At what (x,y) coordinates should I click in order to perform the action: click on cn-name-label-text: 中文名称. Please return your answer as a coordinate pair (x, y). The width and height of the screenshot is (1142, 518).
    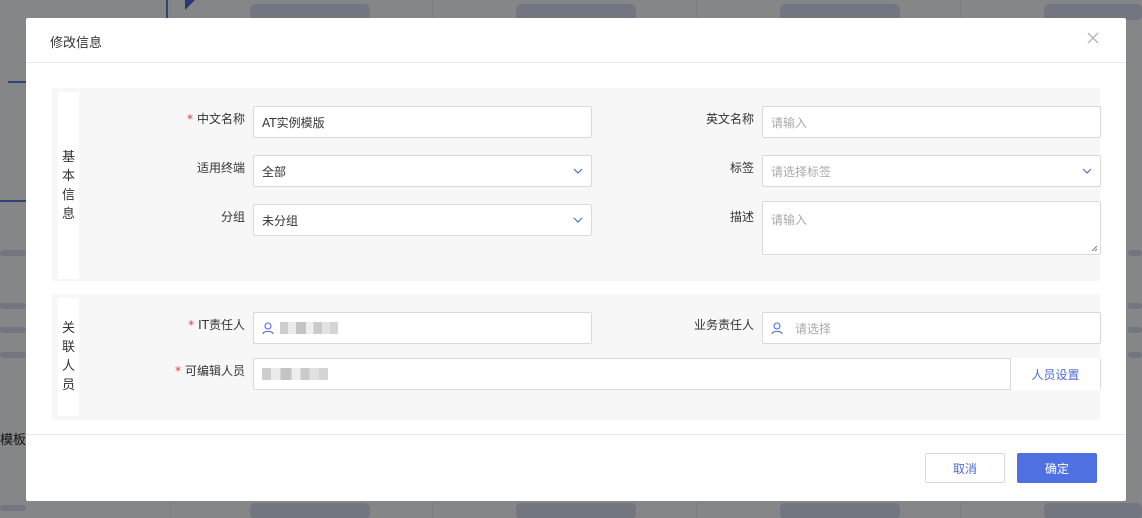
    Looking at the image, I should click on (220, 119).